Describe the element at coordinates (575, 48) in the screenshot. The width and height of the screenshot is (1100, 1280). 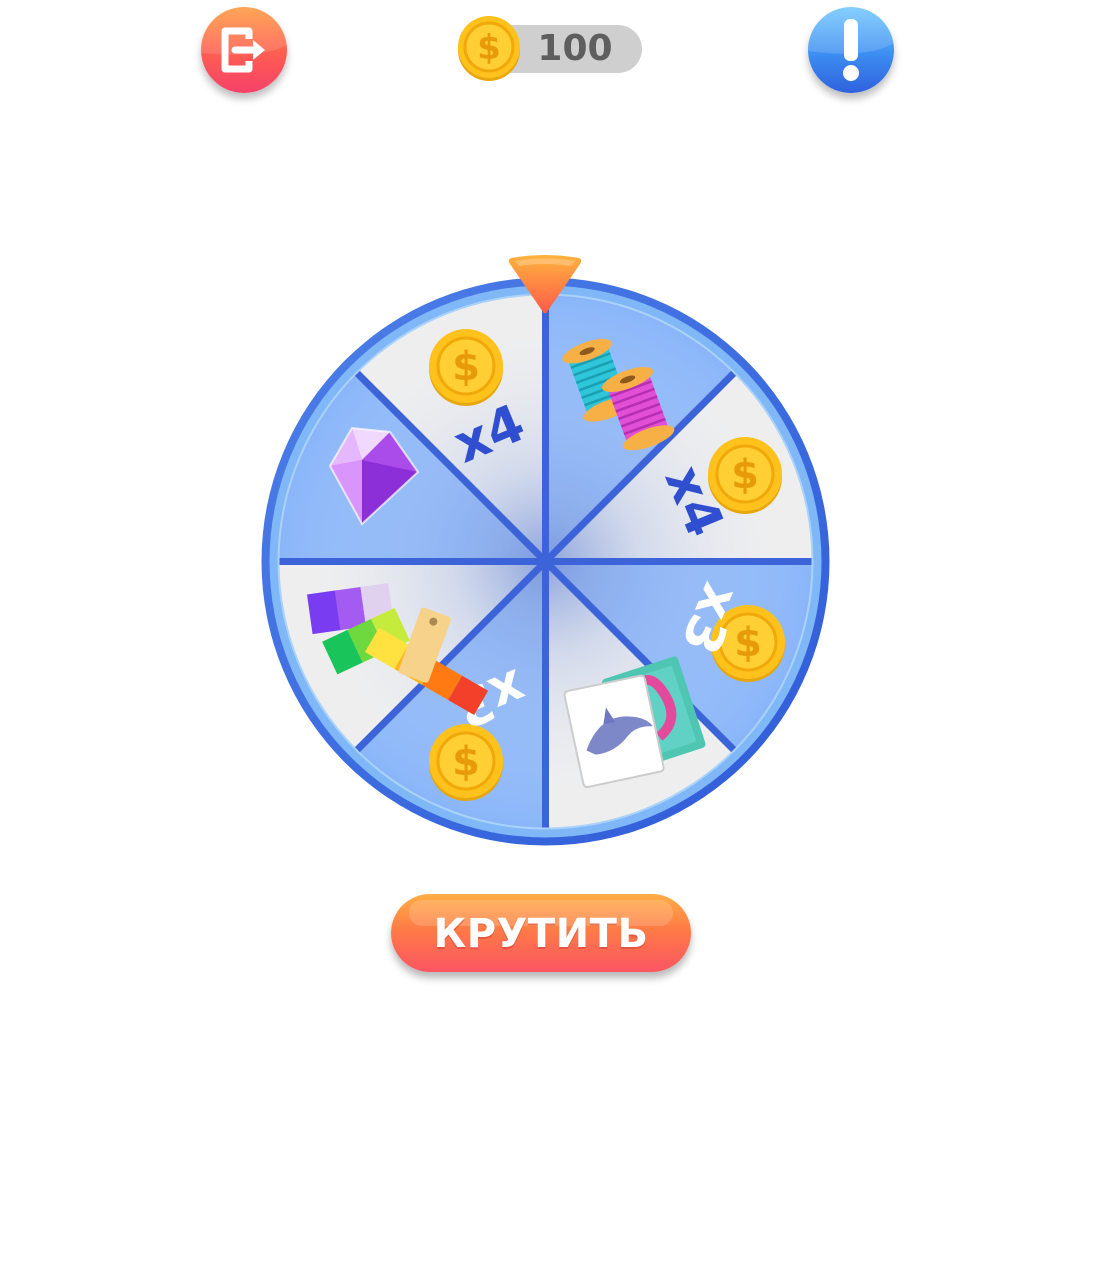
I see `coin-count: 100` at that location.